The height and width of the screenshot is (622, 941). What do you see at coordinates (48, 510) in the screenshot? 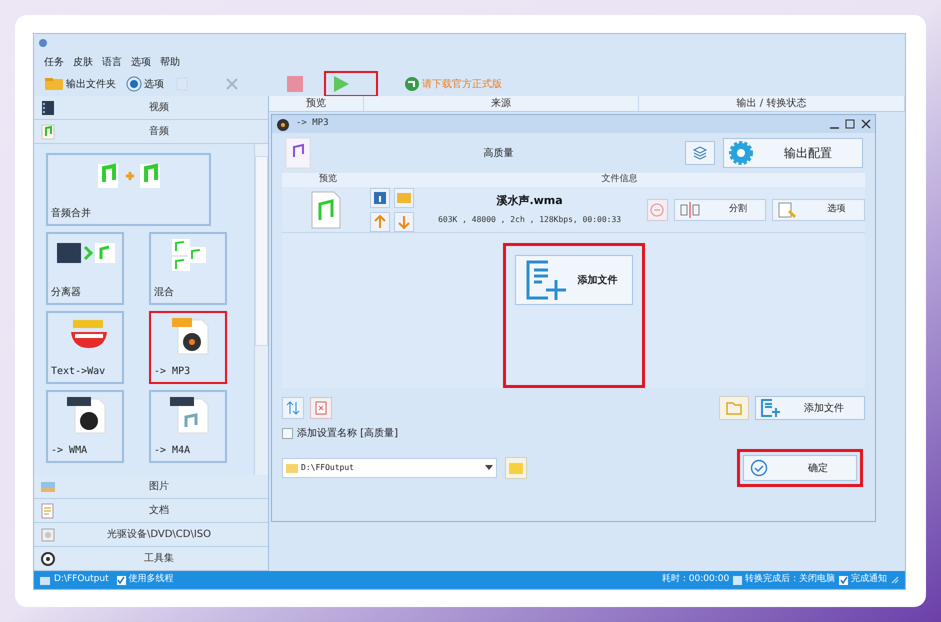
I see `document-icon` at bounding box center [48, 510].